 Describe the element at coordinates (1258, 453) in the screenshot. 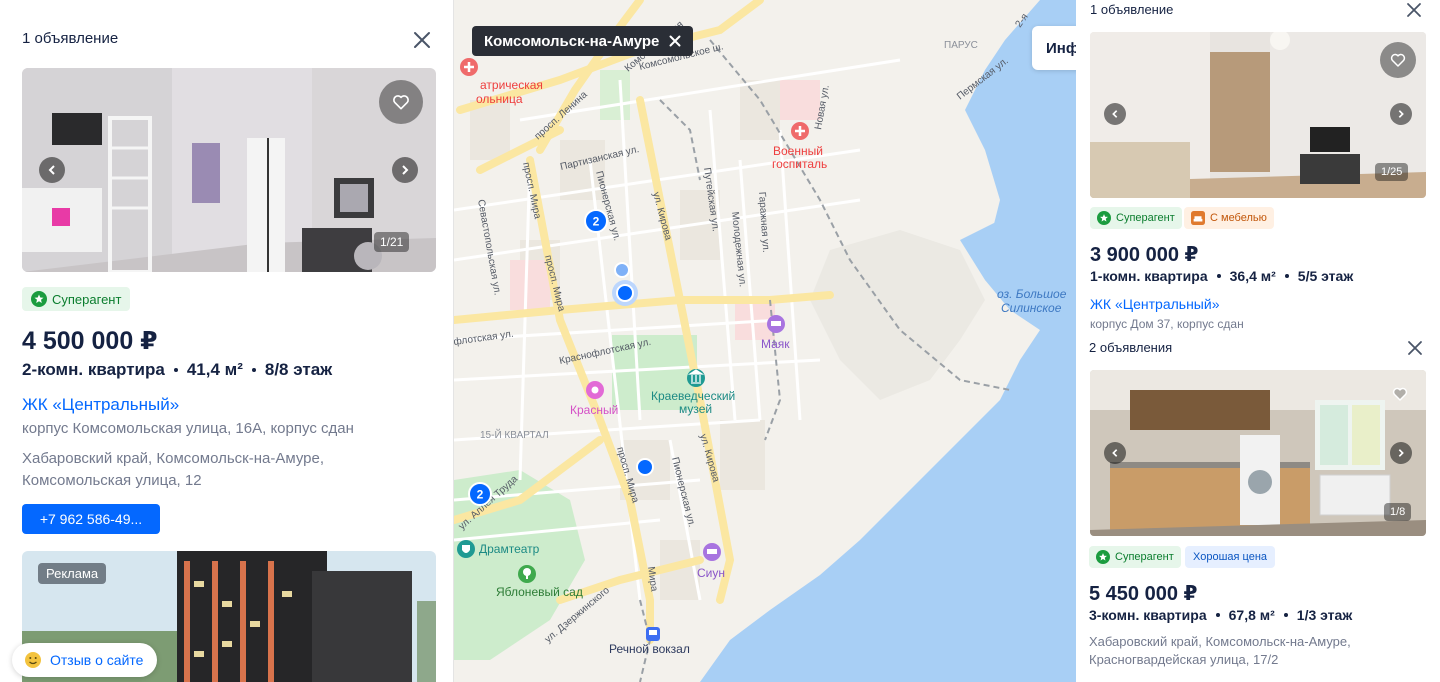

I see `listing-photo: 1/8` at that location.